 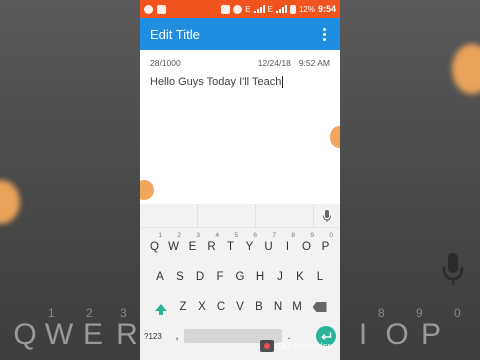 I want to click on key-u: U7, so click(x=268, y=245).